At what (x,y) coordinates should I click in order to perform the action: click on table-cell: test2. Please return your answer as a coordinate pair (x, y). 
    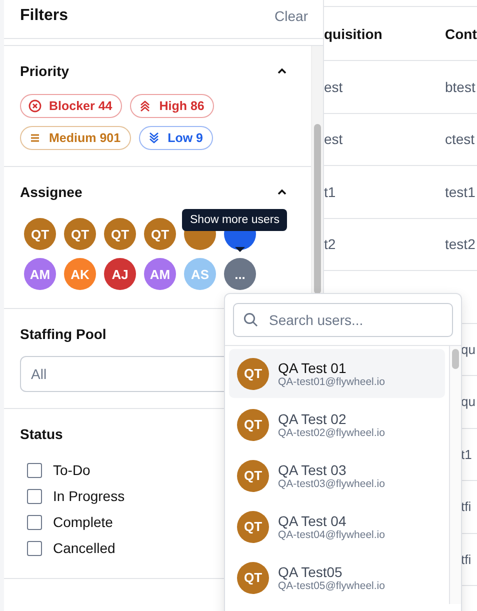
    Looking at the image, I should click on (460, 244).